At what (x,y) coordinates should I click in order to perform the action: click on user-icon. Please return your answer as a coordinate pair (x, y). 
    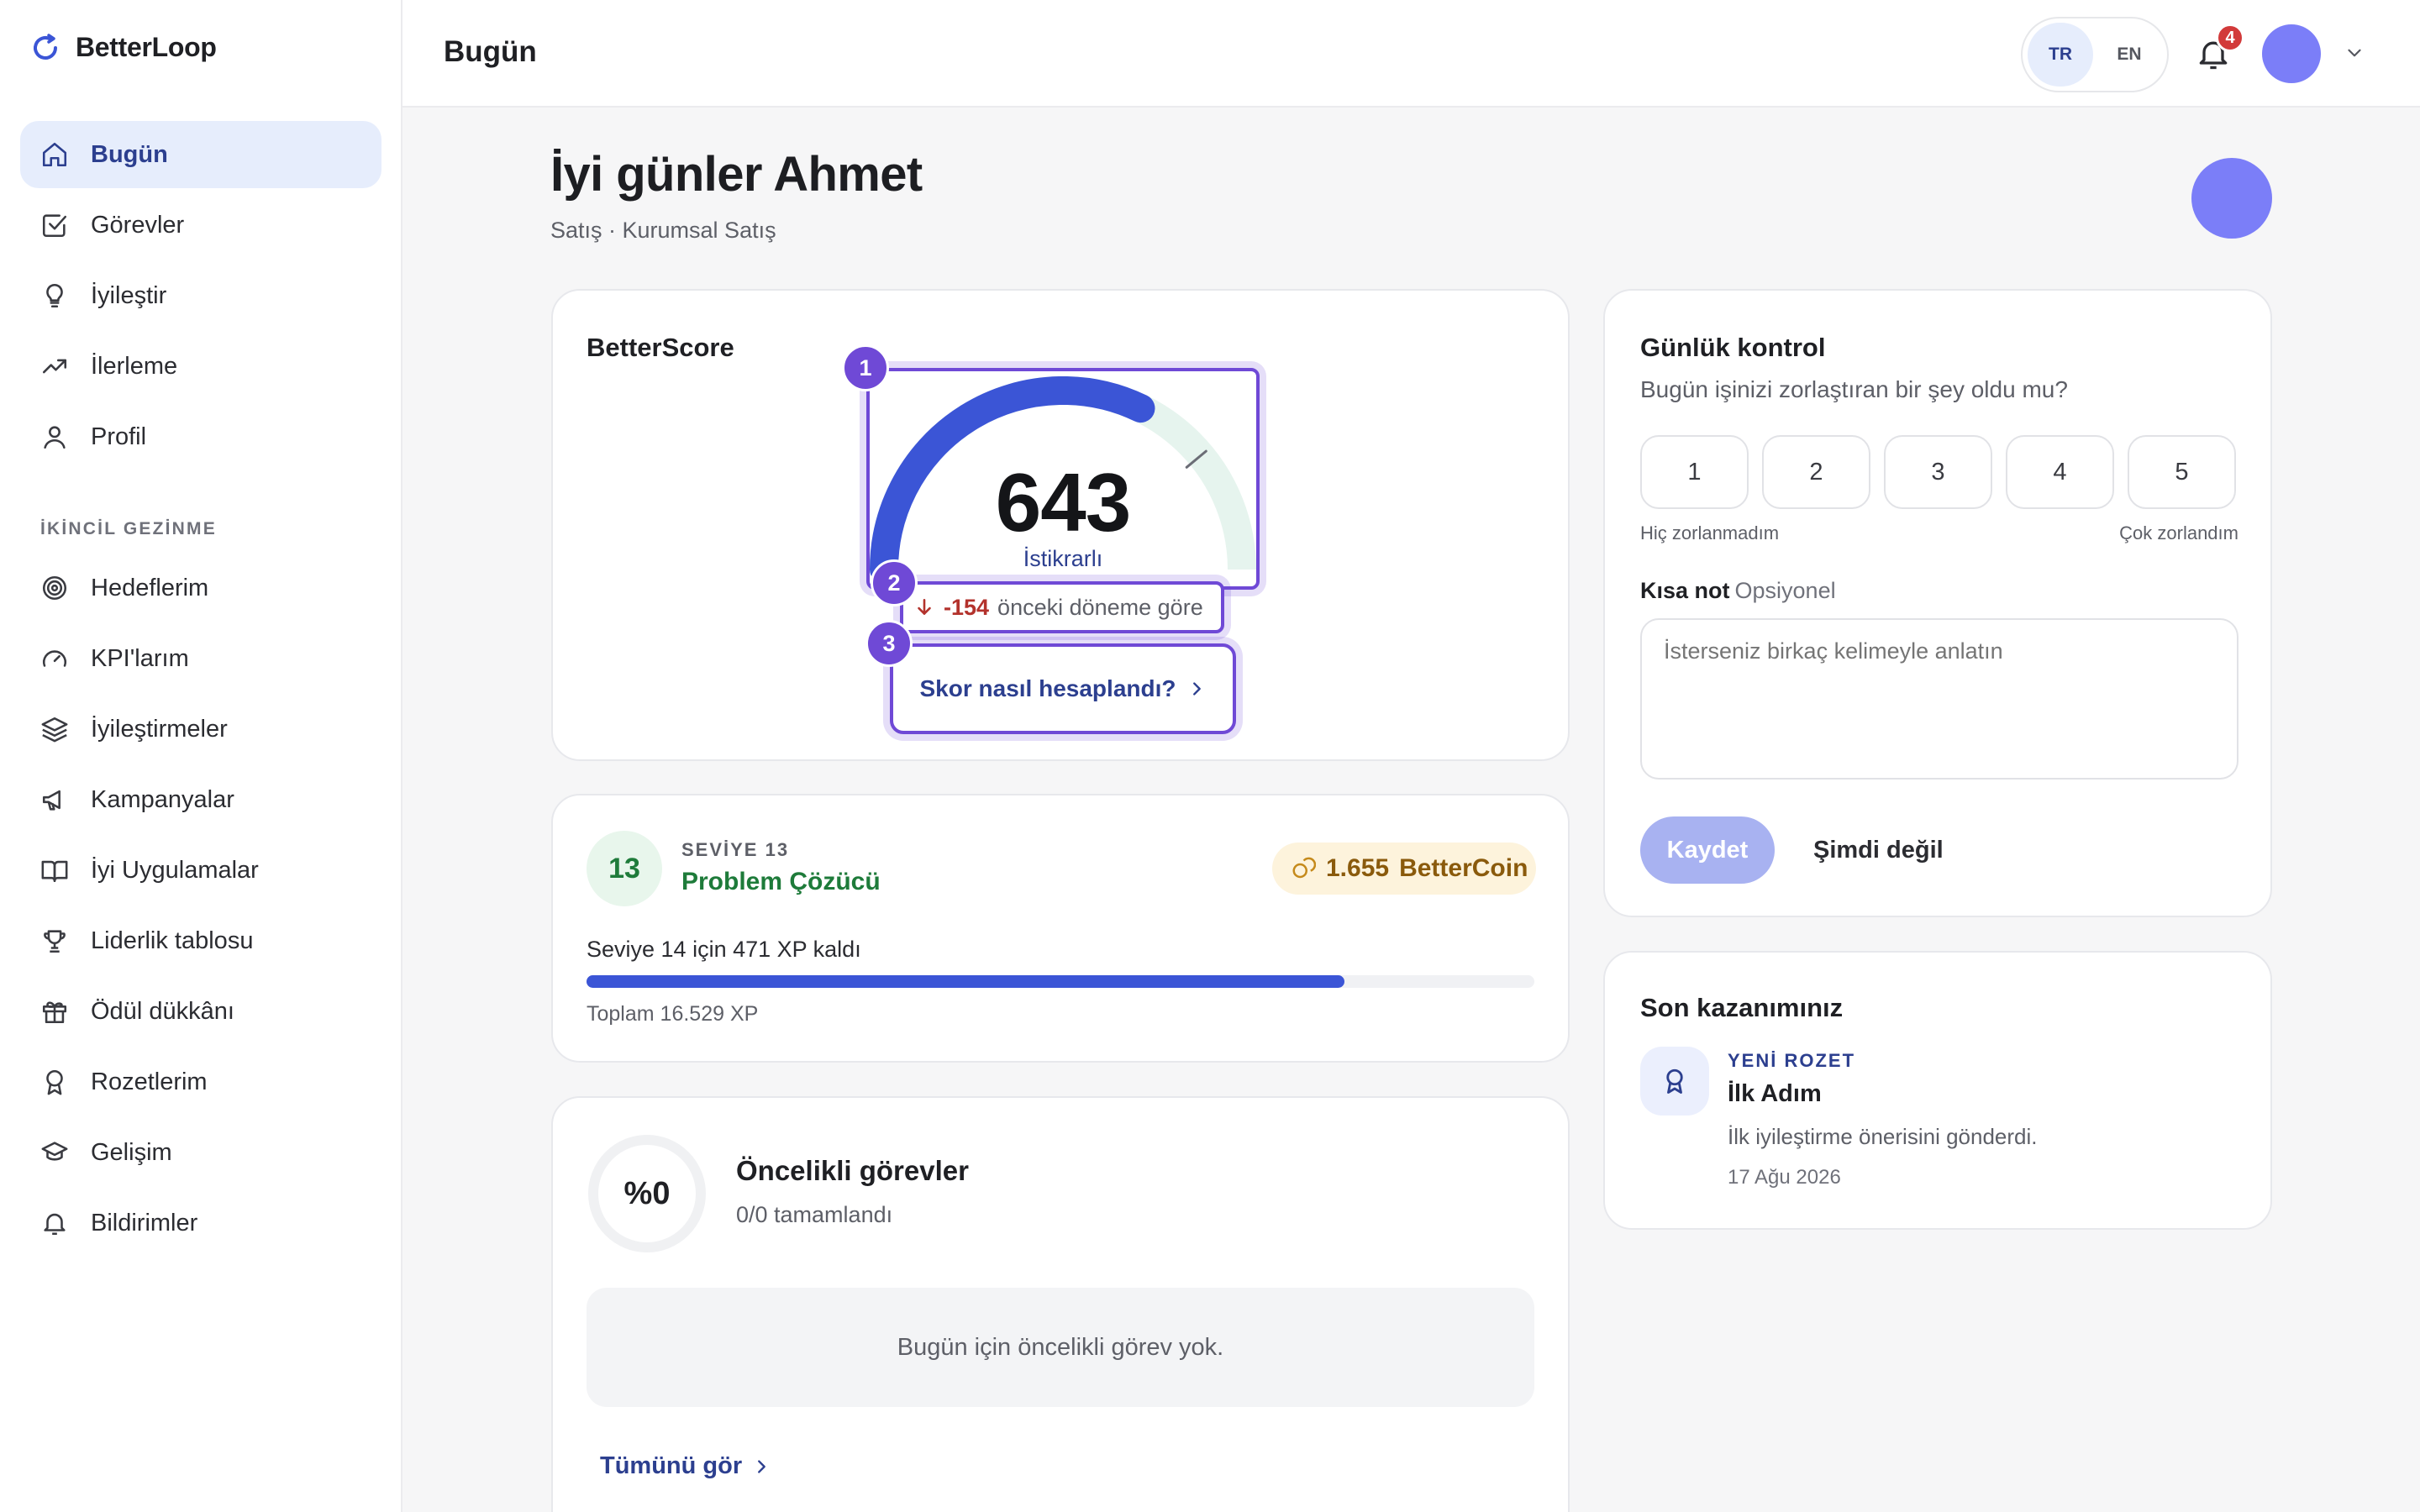
    Looking at the image, I should click on (55, 437).